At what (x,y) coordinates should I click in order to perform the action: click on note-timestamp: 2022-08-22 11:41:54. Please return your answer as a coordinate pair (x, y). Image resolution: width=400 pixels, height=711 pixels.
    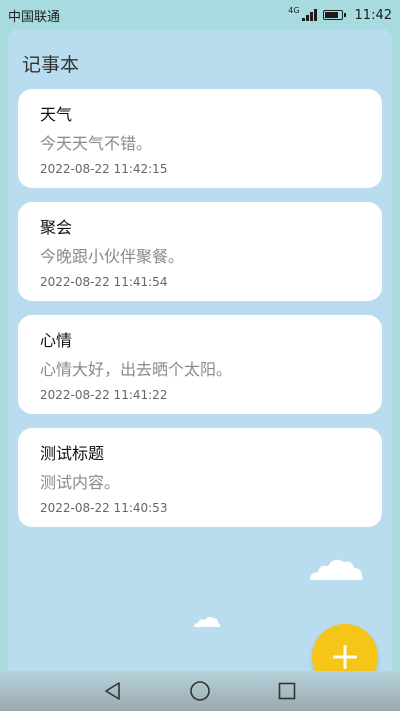
    Looking at the image, I should click on (104, 282).